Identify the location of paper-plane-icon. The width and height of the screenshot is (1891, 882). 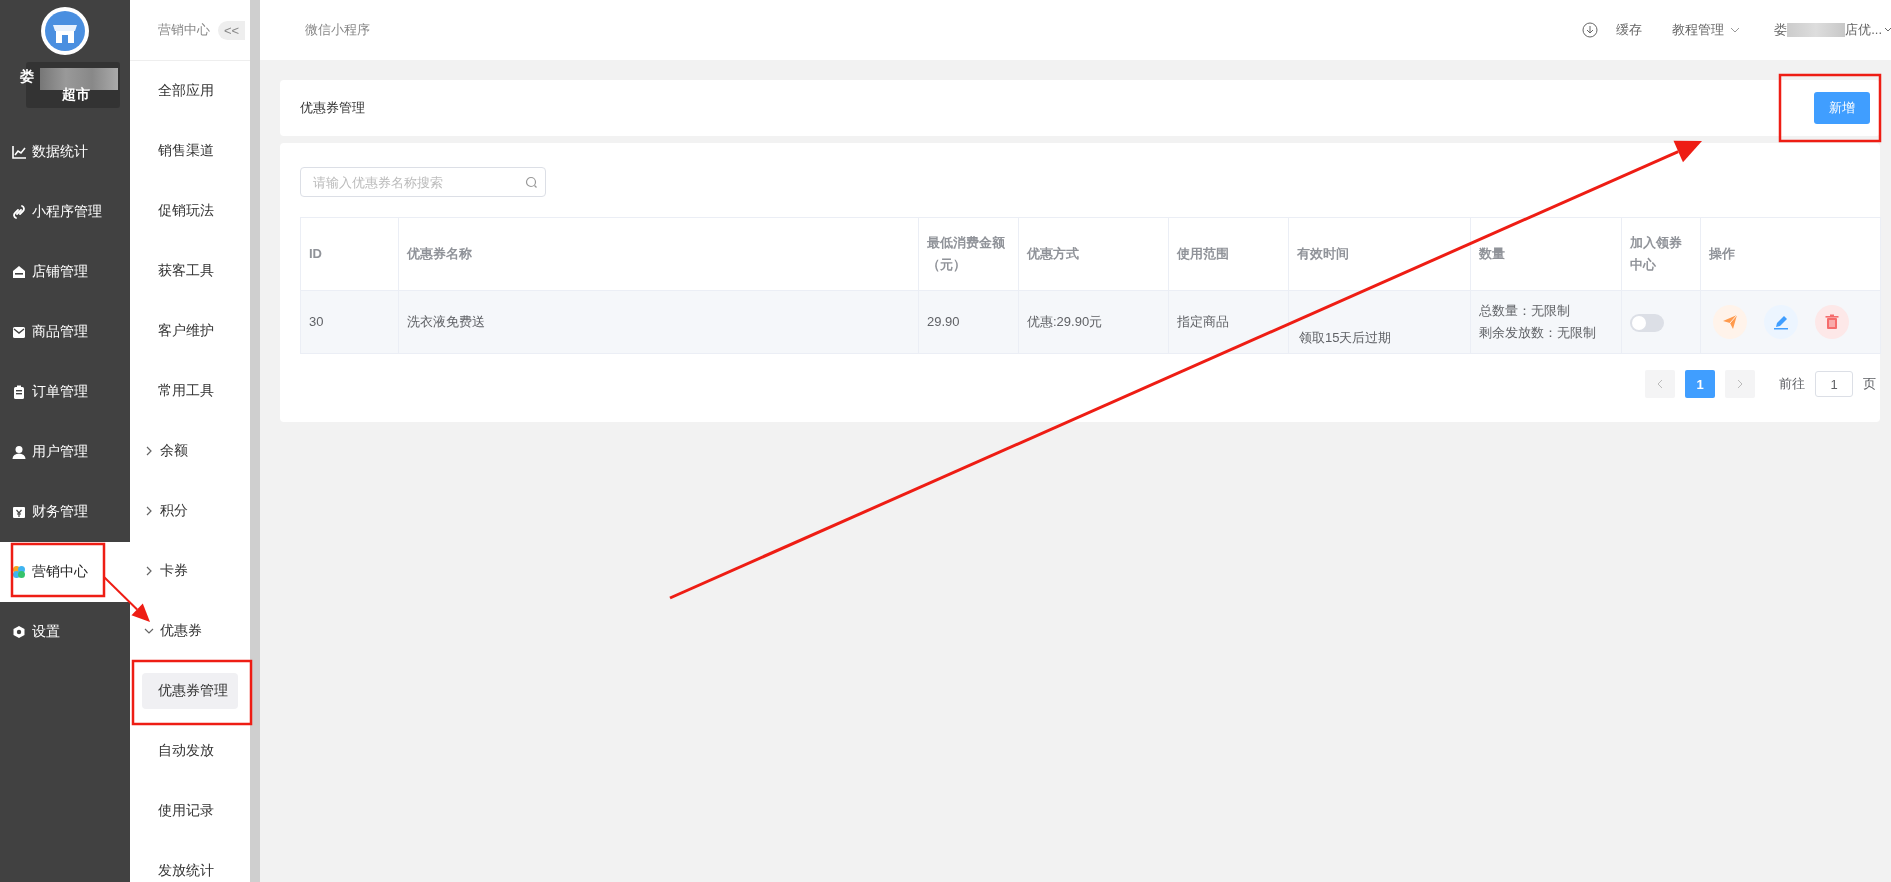
(1730, 322).